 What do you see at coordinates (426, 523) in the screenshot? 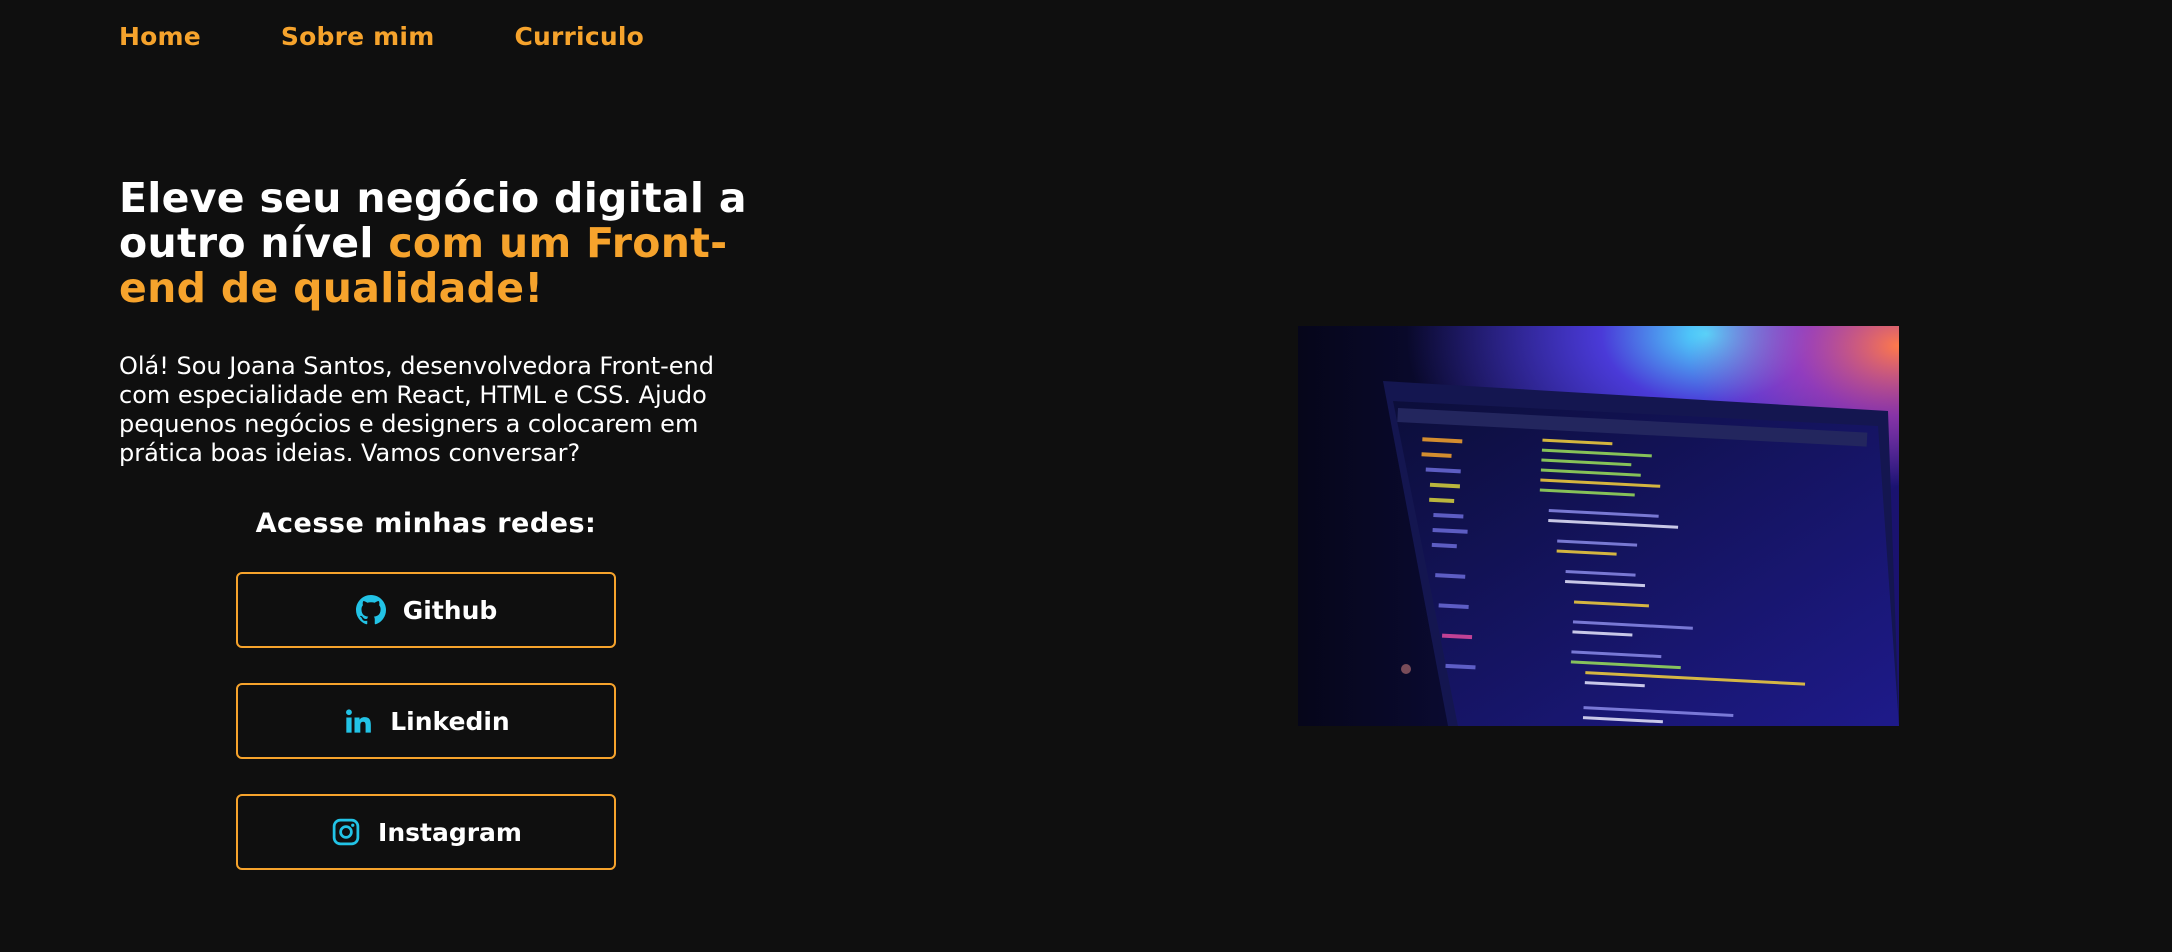
I see `social-heading: Acesse minhas redes:` at bounding box center [426, 523].